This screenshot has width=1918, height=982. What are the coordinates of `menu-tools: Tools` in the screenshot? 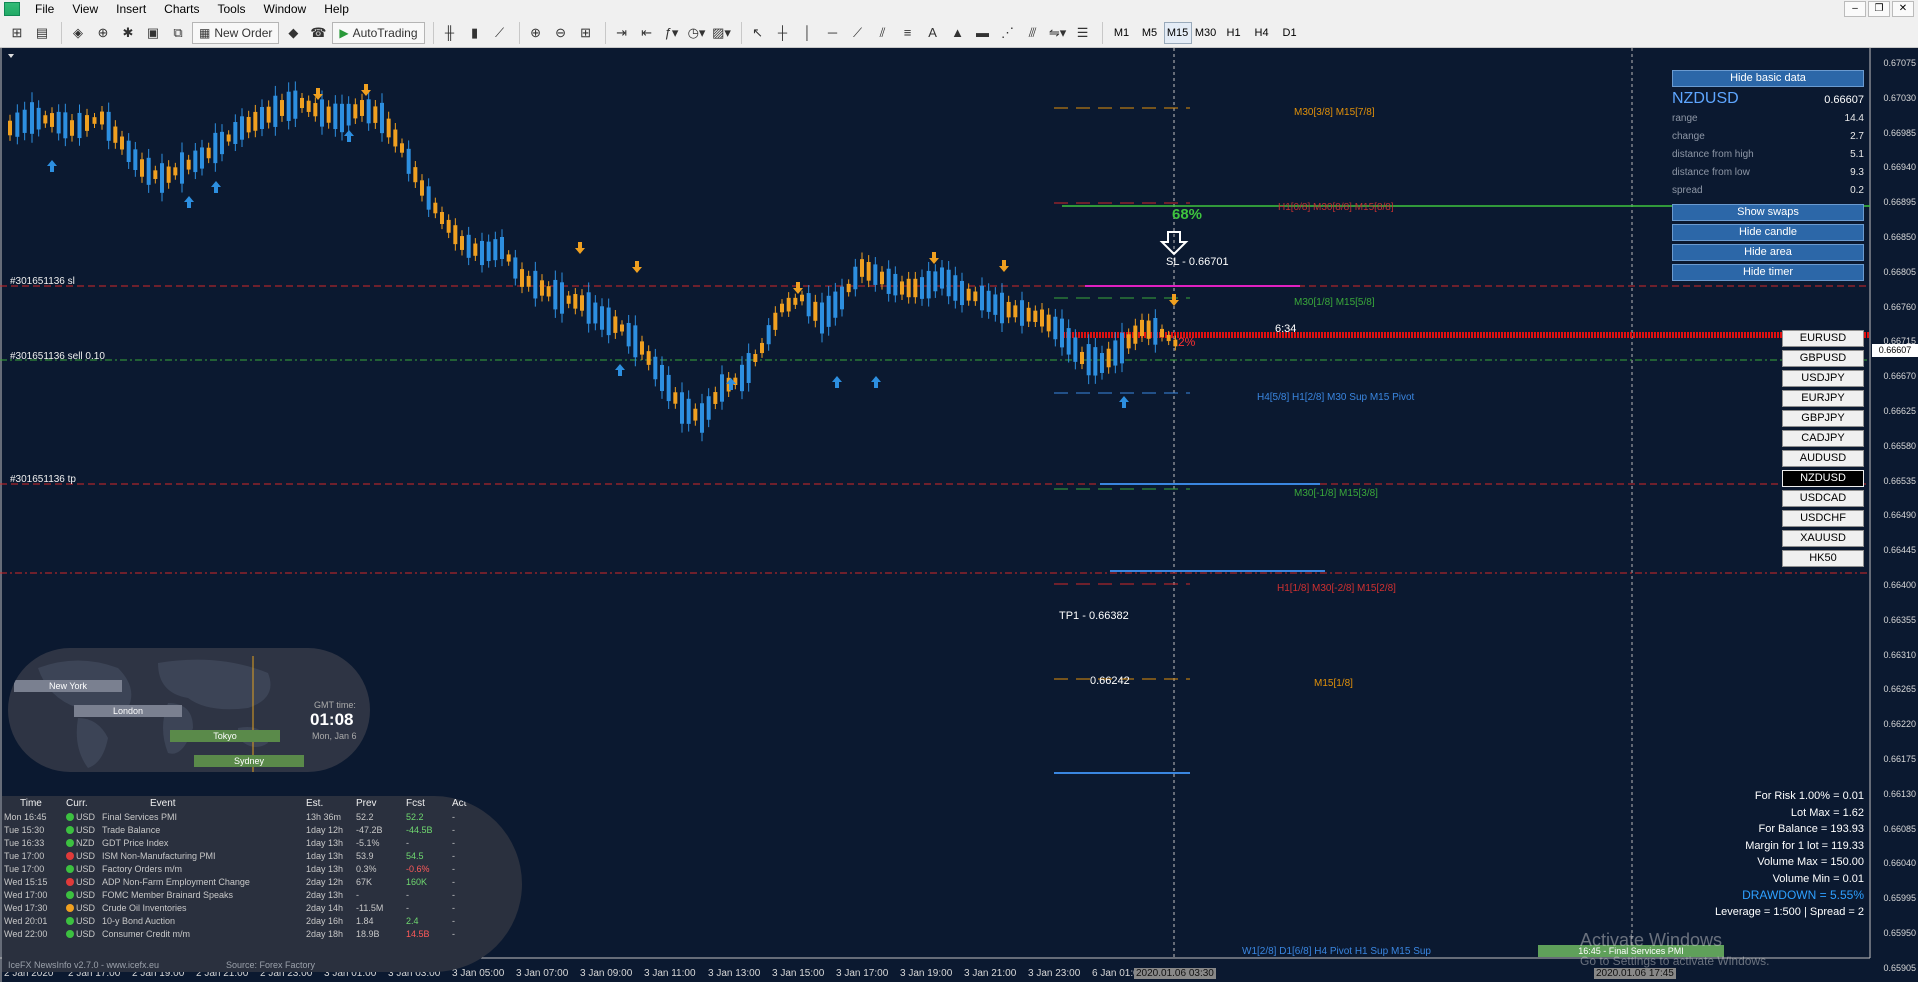 It's located at (232, 9).